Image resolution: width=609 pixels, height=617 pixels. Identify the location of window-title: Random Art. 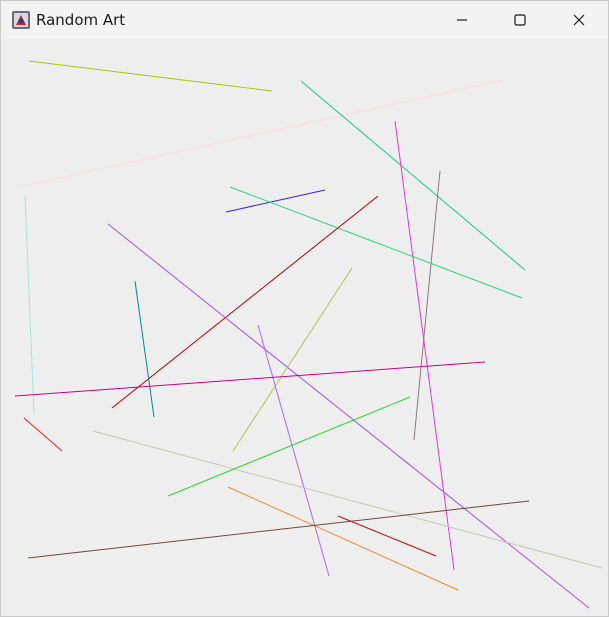
(81, 20).